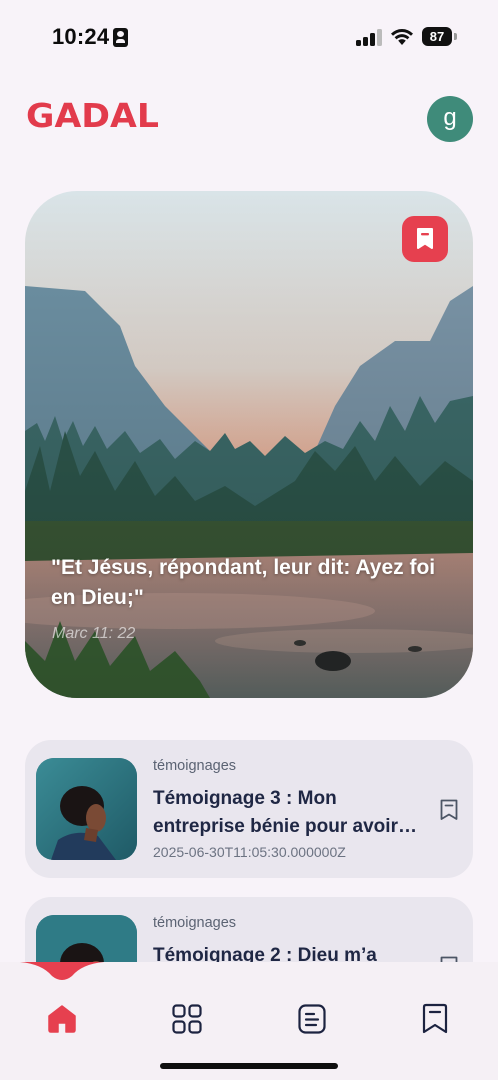 The height and width of the screenshot is (1080, 498). I want to click on verse-reference: Marc 11: 22, so click(94, 633).